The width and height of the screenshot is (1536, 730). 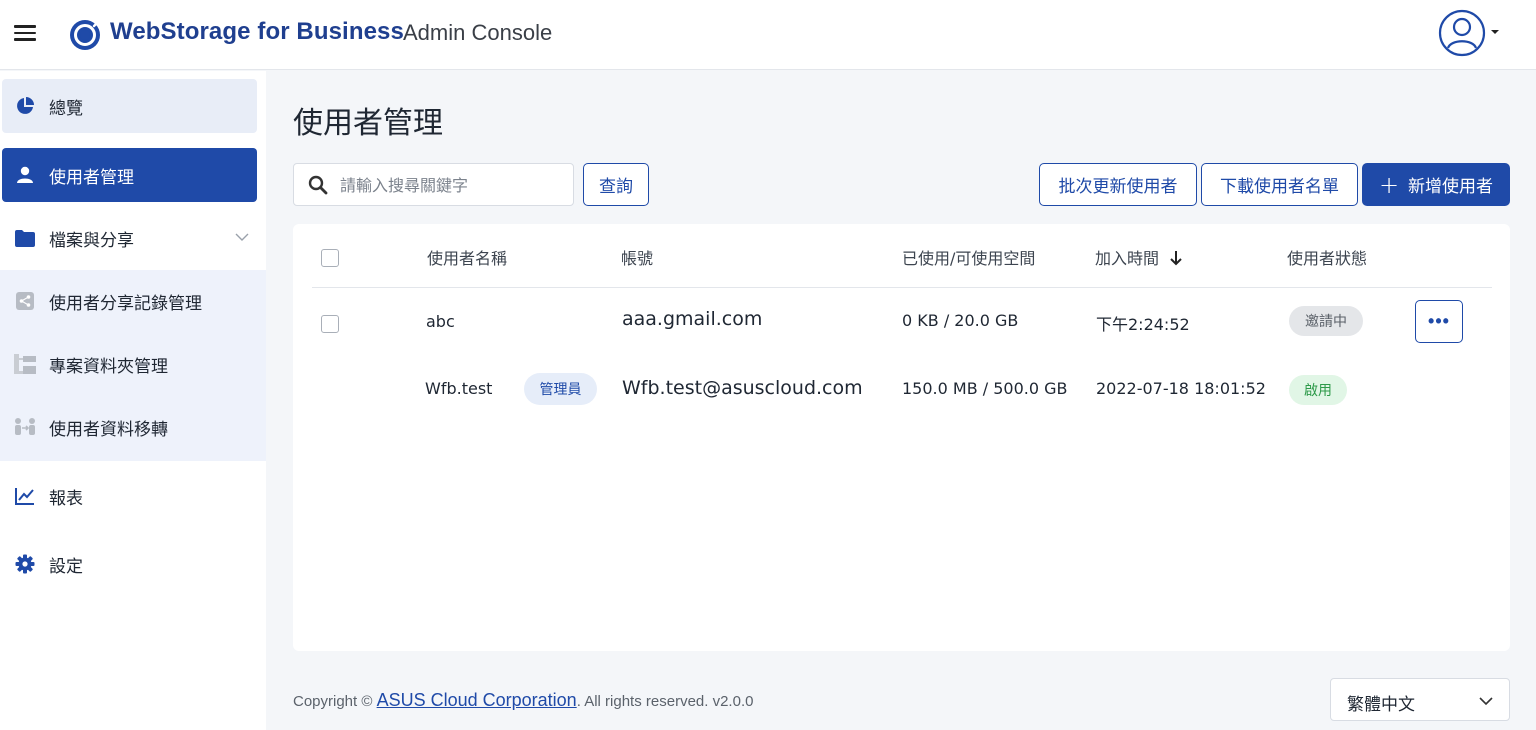 What do you see at coordinates (742, 388) in the screenshot?
I see `row-account: Wfb.test@asuscloud.com` at bounding box center [742, 388].